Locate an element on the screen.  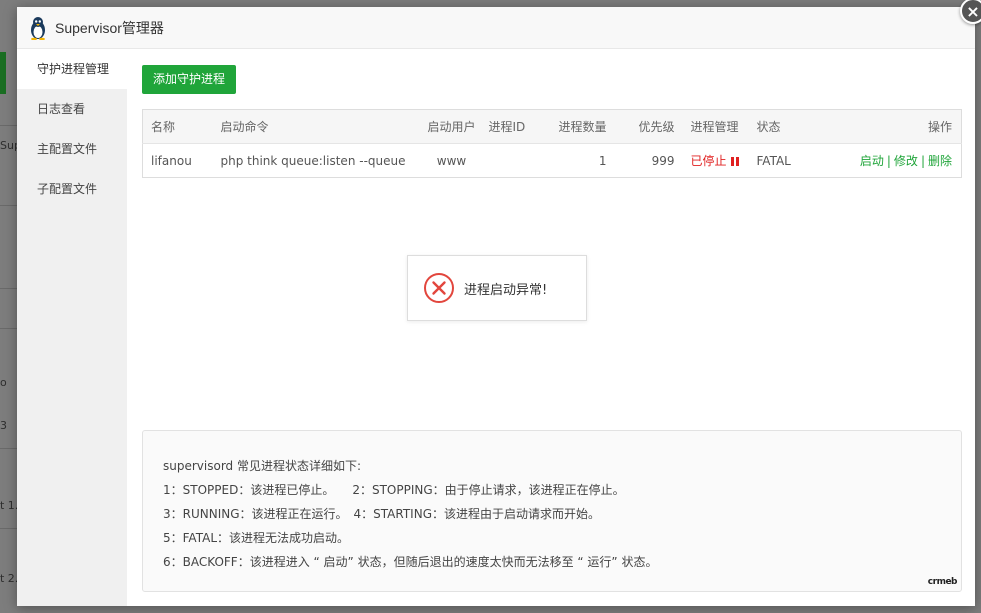
table-header-row: 名称 启动命令 启动用户 进程ID 进程数量 优先级 进程管理 状态 操作 is located at coordinates (552, 126).